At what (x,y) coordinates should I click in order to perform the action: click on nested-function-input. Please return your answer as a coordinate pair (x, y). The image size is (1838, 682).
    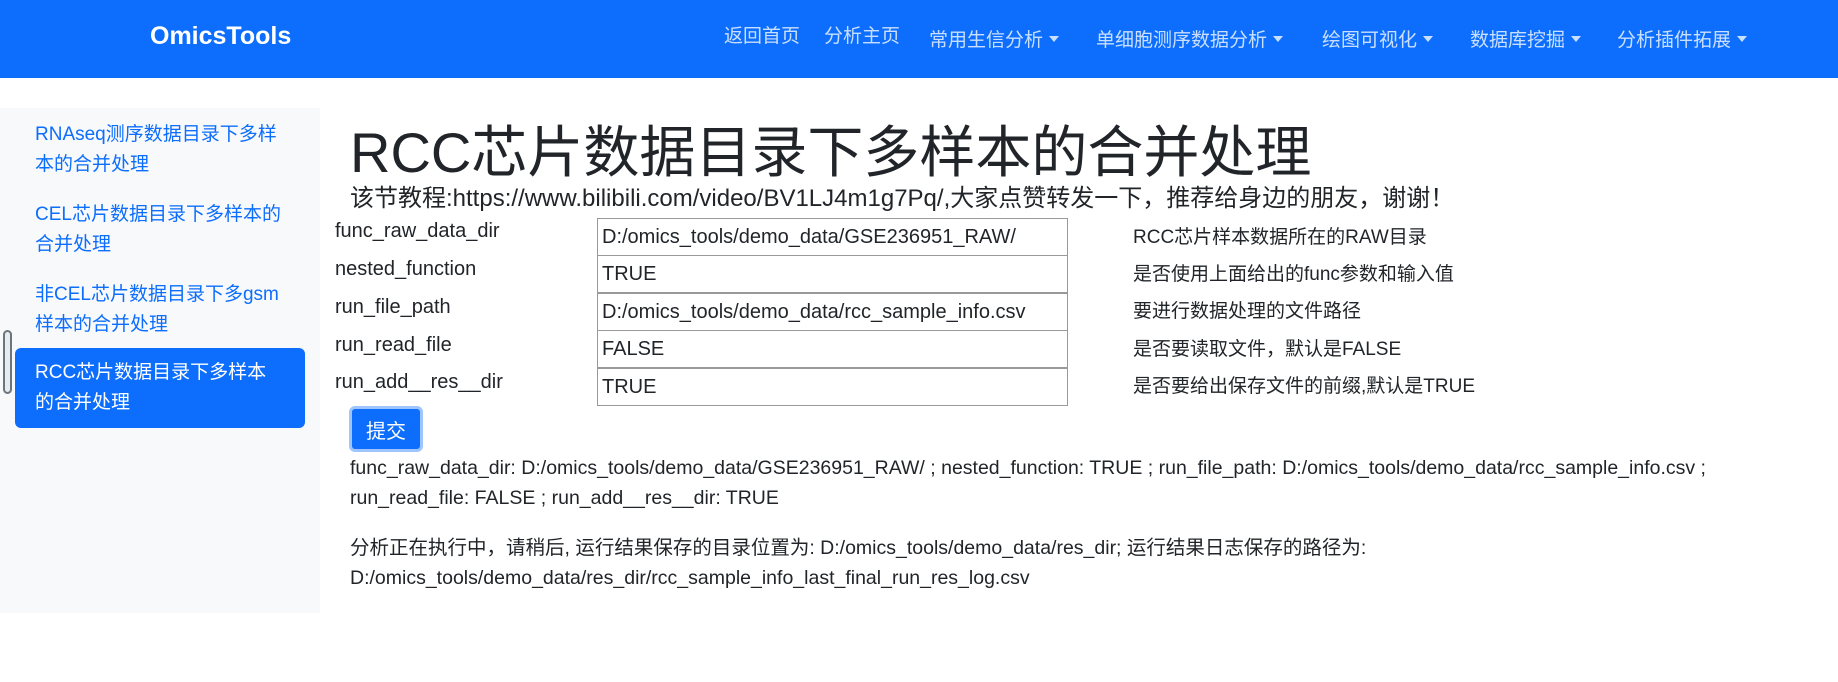
    Looking at the image, I should click on (832, 274).